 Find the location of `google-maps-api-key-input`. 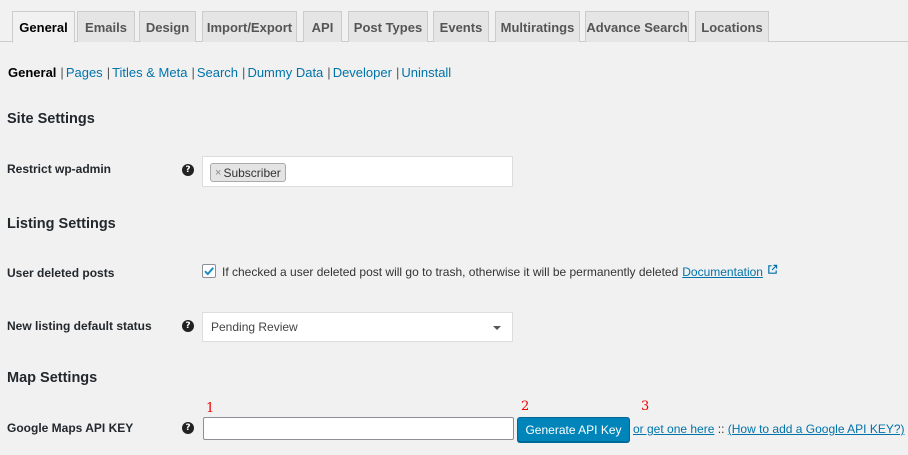

google-maps-api-key-input is located at coordinates (358, 428).